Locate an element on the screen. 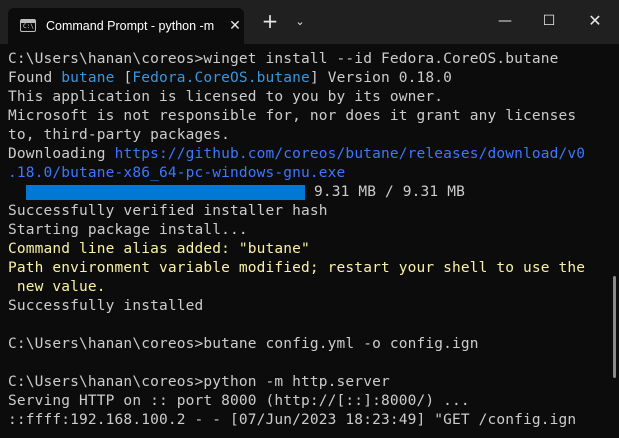 The height and width of the screenshot is (438, 619). terminal-line: Successfully verified installer hash is located at coordinates (168, 211).